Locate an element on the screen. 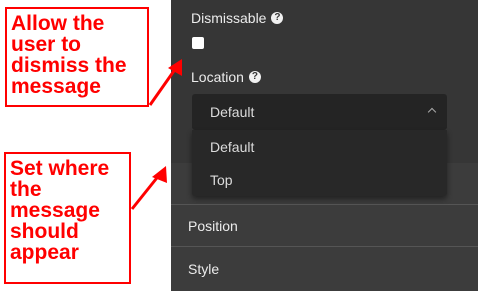 The width and height of the screenshot is (478, 291). location-select: Default is located at coordinates (319, 112).